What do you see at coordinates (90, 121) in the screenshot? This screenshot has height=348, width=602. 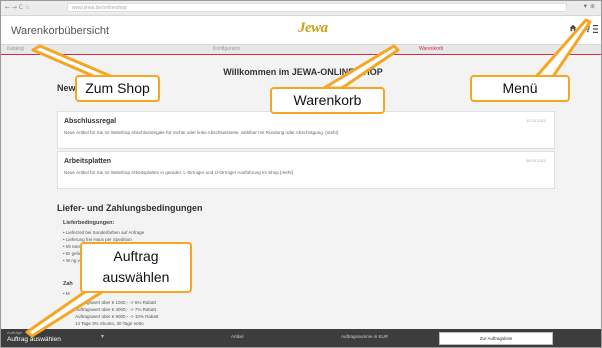 I see `news-card-title: Abschlussregal` at bounding box center [90, 121].